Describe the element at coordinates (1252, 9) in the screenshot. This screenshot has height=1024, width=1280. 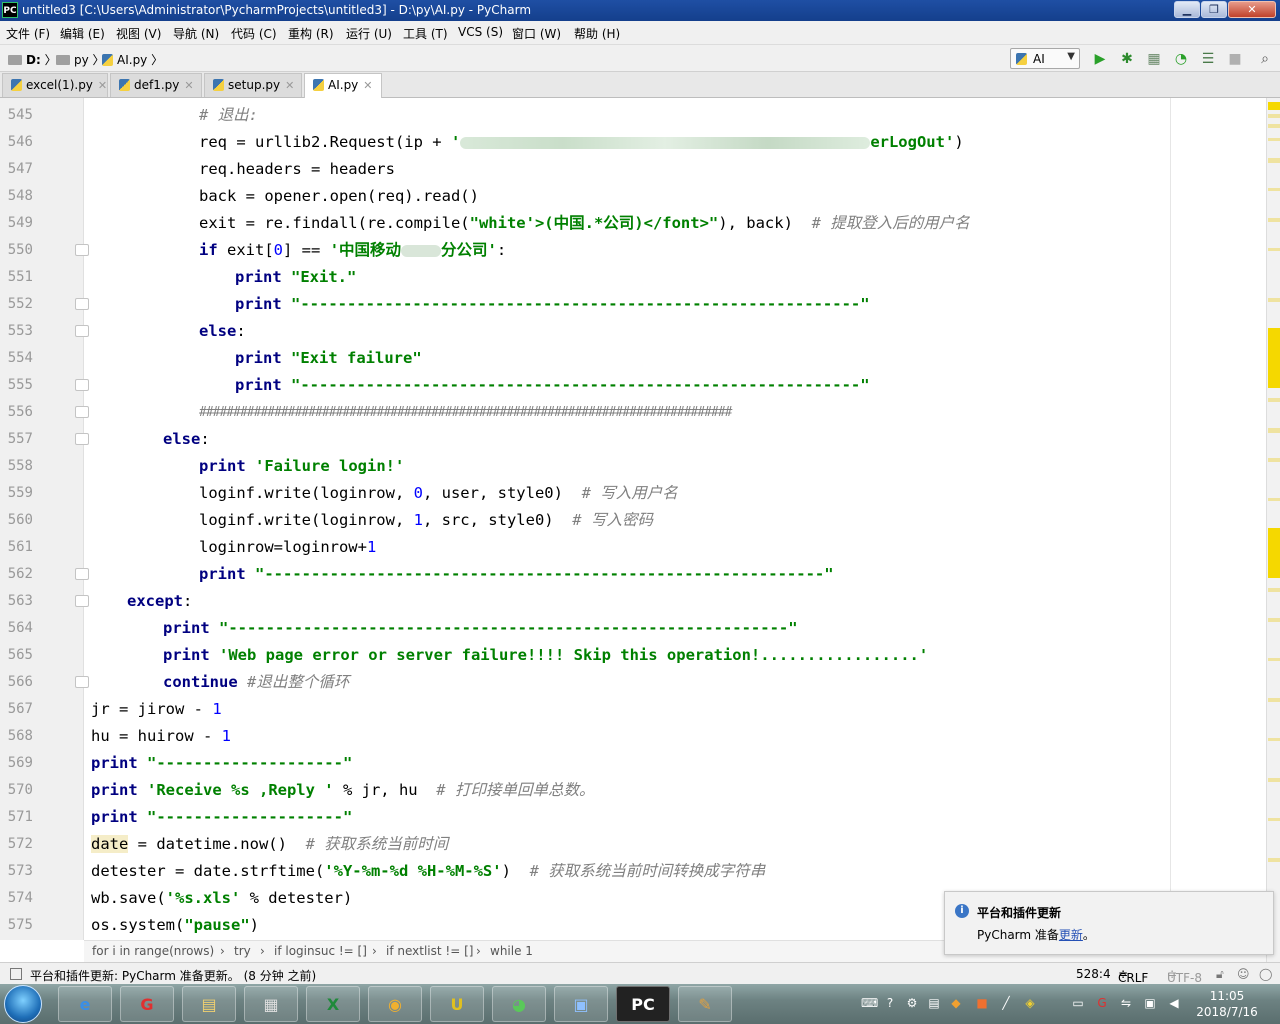
I see `close-button: ✕` at that location.